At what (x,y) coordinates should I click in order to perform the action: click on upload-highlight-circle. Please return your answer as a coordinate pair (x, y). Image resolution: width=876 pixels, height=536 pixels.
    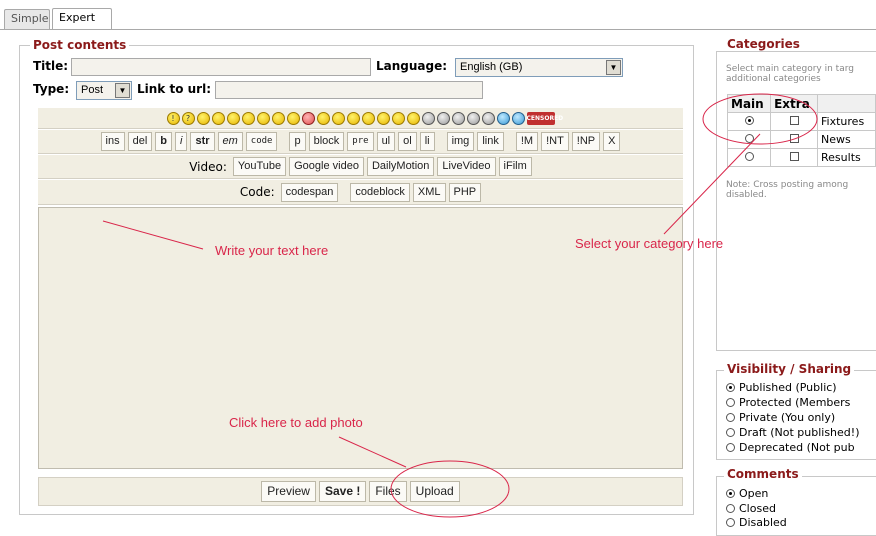
    Looking at the image, I should click on (450, 489).